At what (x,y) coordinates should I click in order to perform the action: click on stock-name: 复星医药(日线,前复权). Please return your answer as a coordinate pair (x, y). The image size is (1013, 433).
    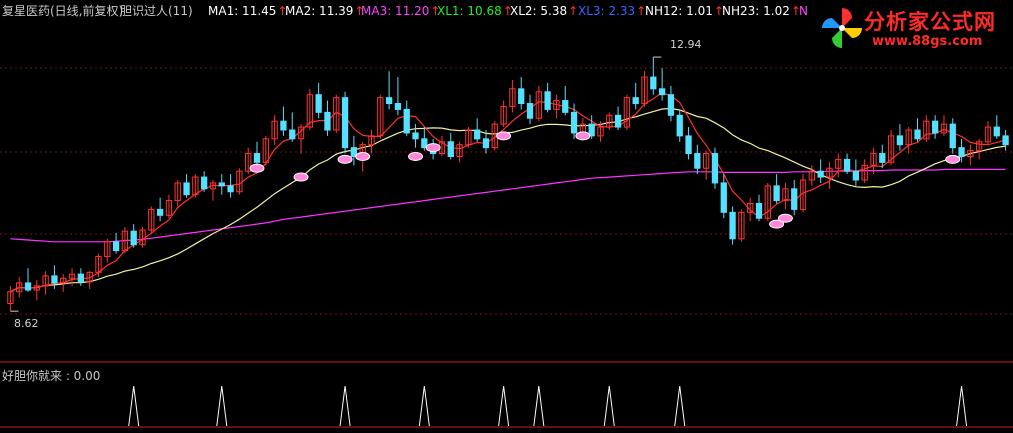
    Looking at the image, I should click on (63, 11).